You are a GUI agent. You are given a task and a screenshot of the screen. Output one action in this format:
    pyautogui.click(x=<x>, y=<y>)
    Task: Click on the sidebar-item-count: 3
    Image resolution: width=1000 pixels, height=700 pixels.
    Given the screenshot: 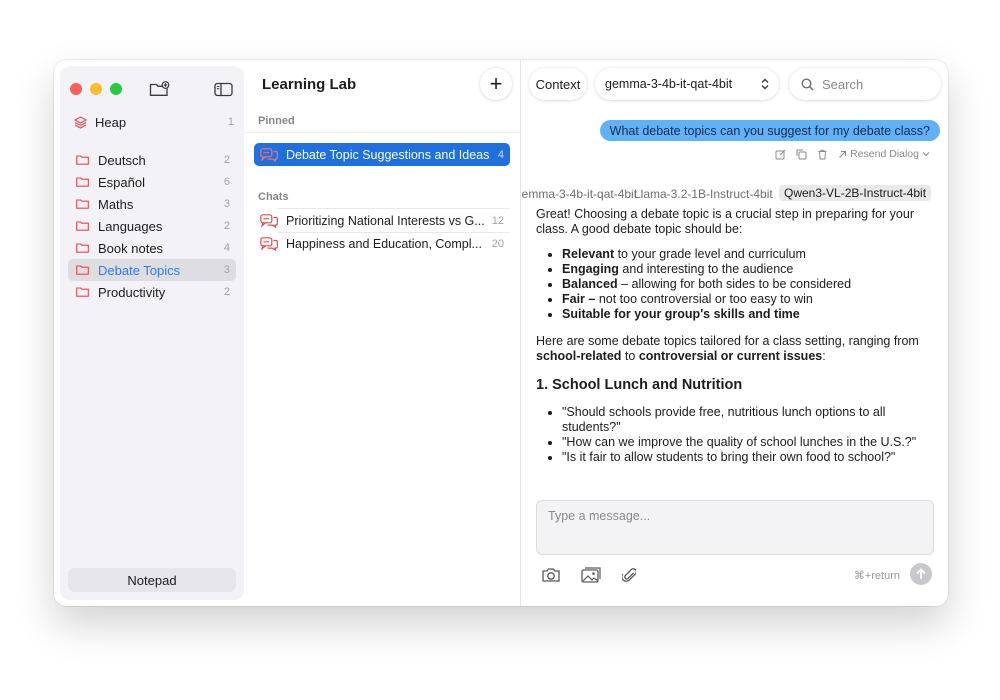 What is the action you would take?
    pyautogui.click(x=226, y=204)
    